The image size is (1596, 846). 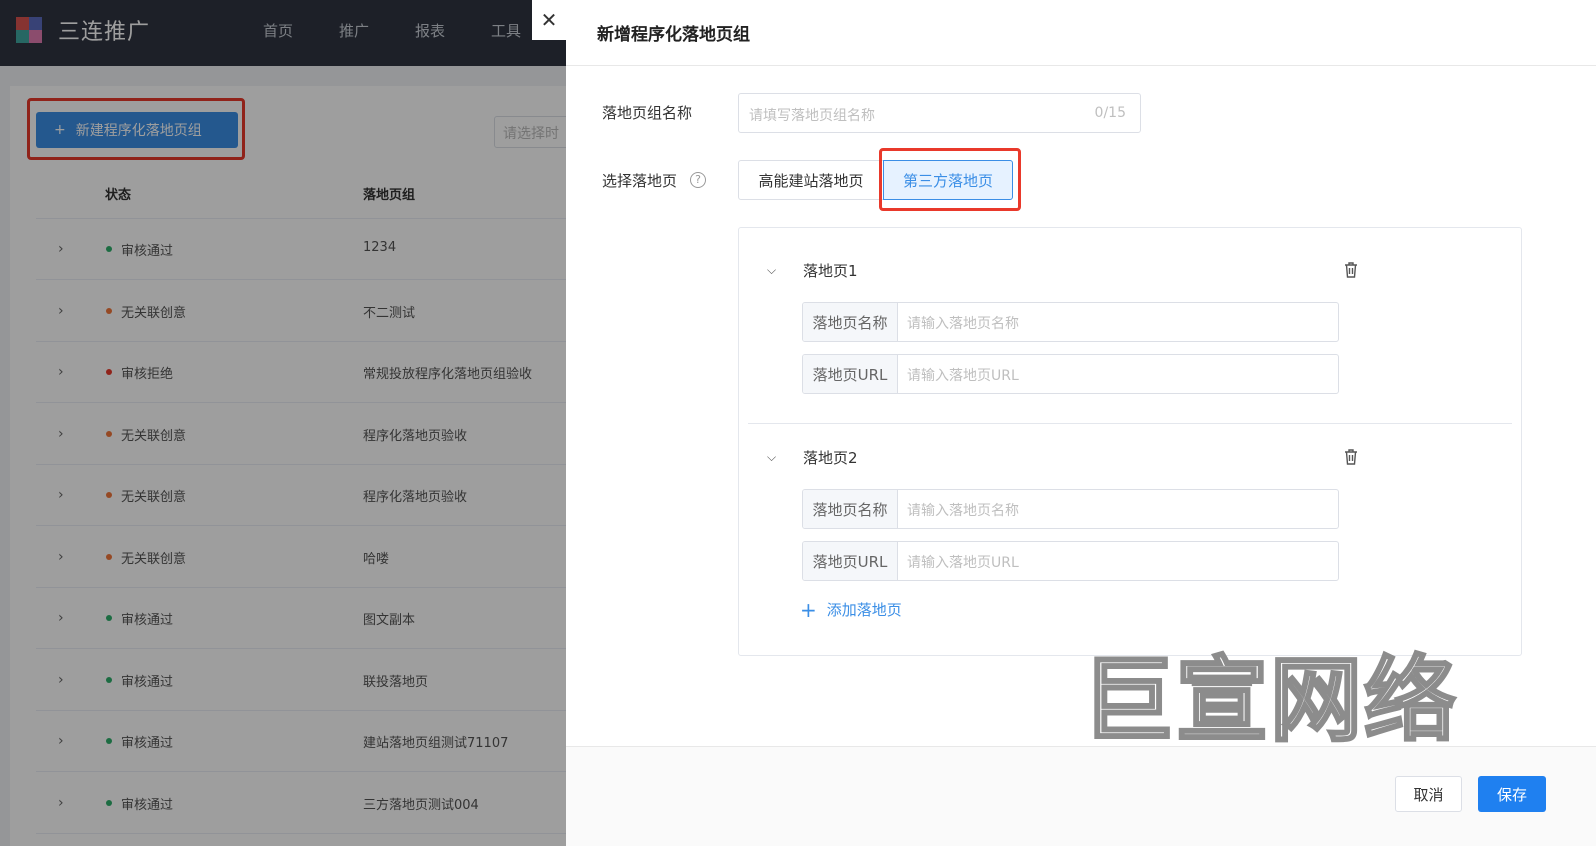 What do you see at coordinates (698, 180) in the screenshot?
I see `help-icon: ?` at bounding box center [698, 180].